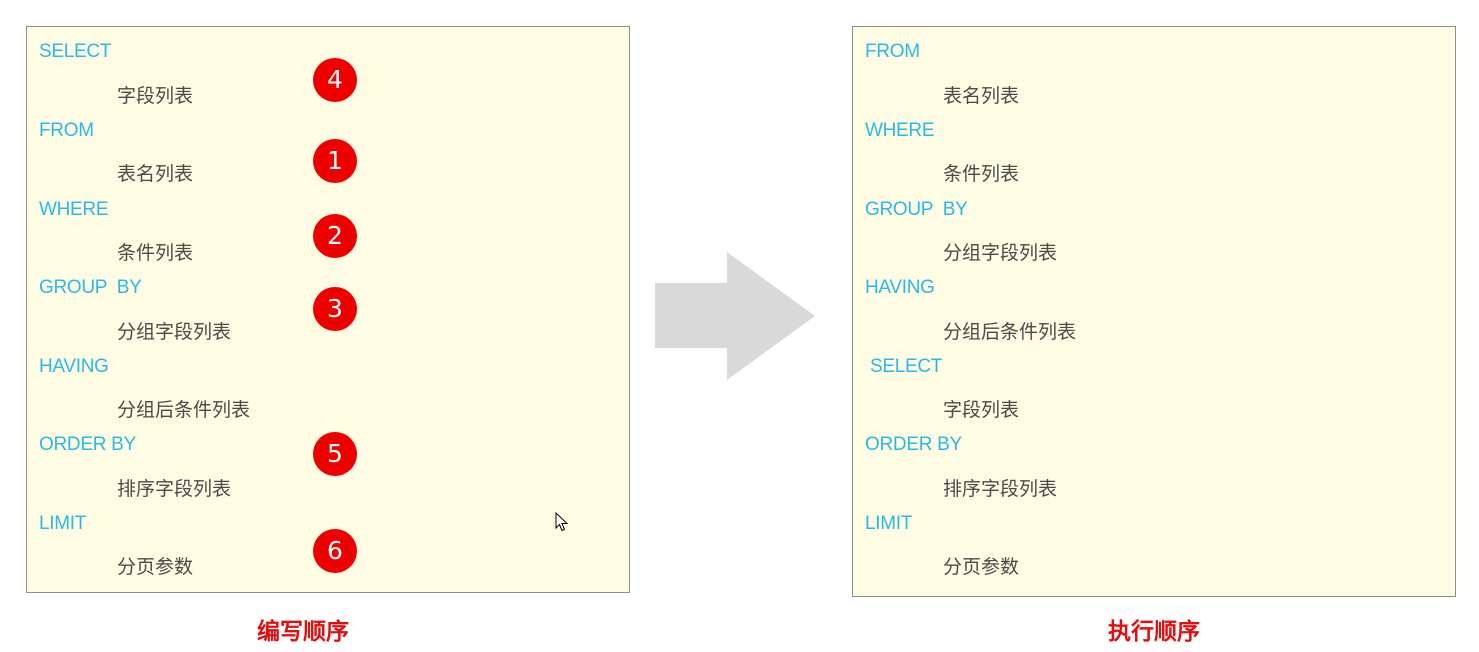  I want to click on step-badge-5: 5, so click(335, 454).